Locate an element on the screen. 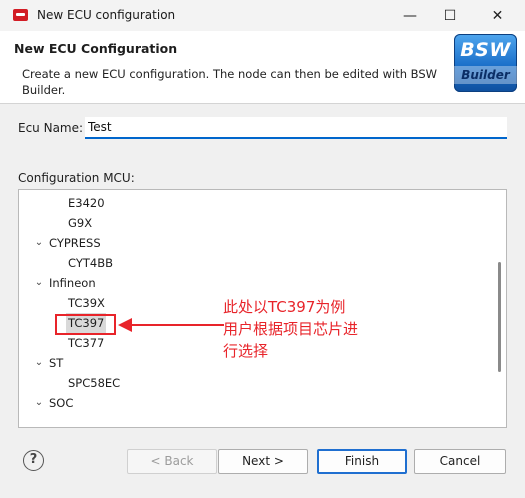 The image size is (525, 498). annotation-text: 此处以TC397为例 用户根据项目芯片进 行选择 is located at coordinates (290, 329).